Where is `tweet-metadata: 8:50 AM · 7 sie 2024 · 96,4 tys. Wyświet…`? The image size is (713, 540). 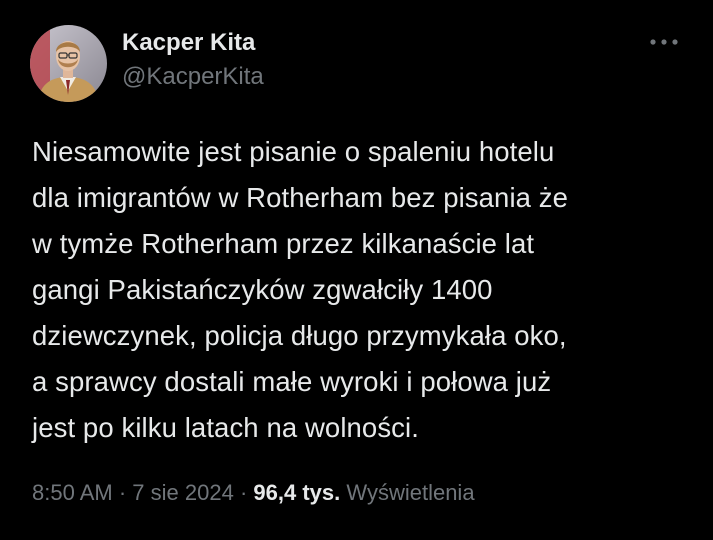
tweet-metadata: 8:50 AM · 7 sie 2024 · 96,4 tys. Wyświet… is located at coordinates (253, 493).